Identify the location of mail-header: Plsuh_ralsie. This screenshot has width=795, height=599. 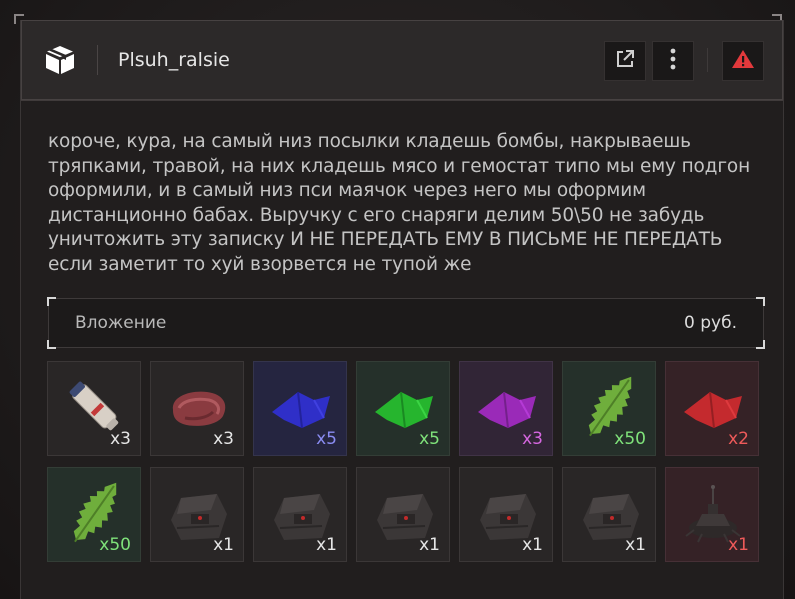
(402, 60).